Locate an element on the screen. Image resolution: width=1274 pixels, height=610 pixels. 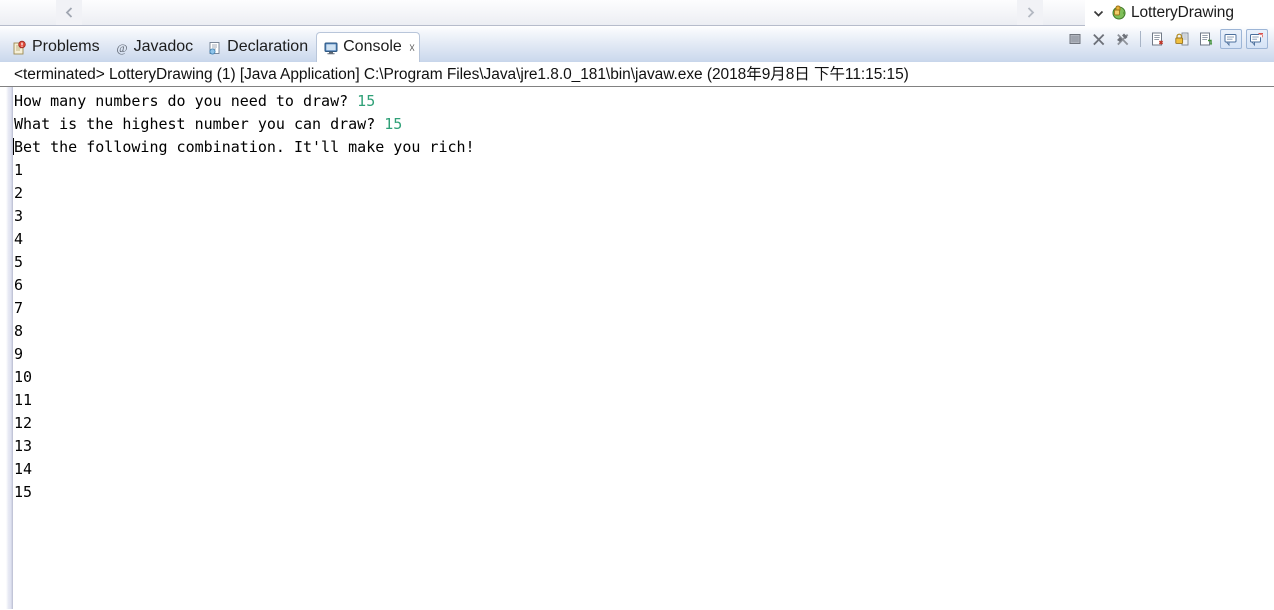
tab-declaration: Declaration is located at coordinates (258, 47).